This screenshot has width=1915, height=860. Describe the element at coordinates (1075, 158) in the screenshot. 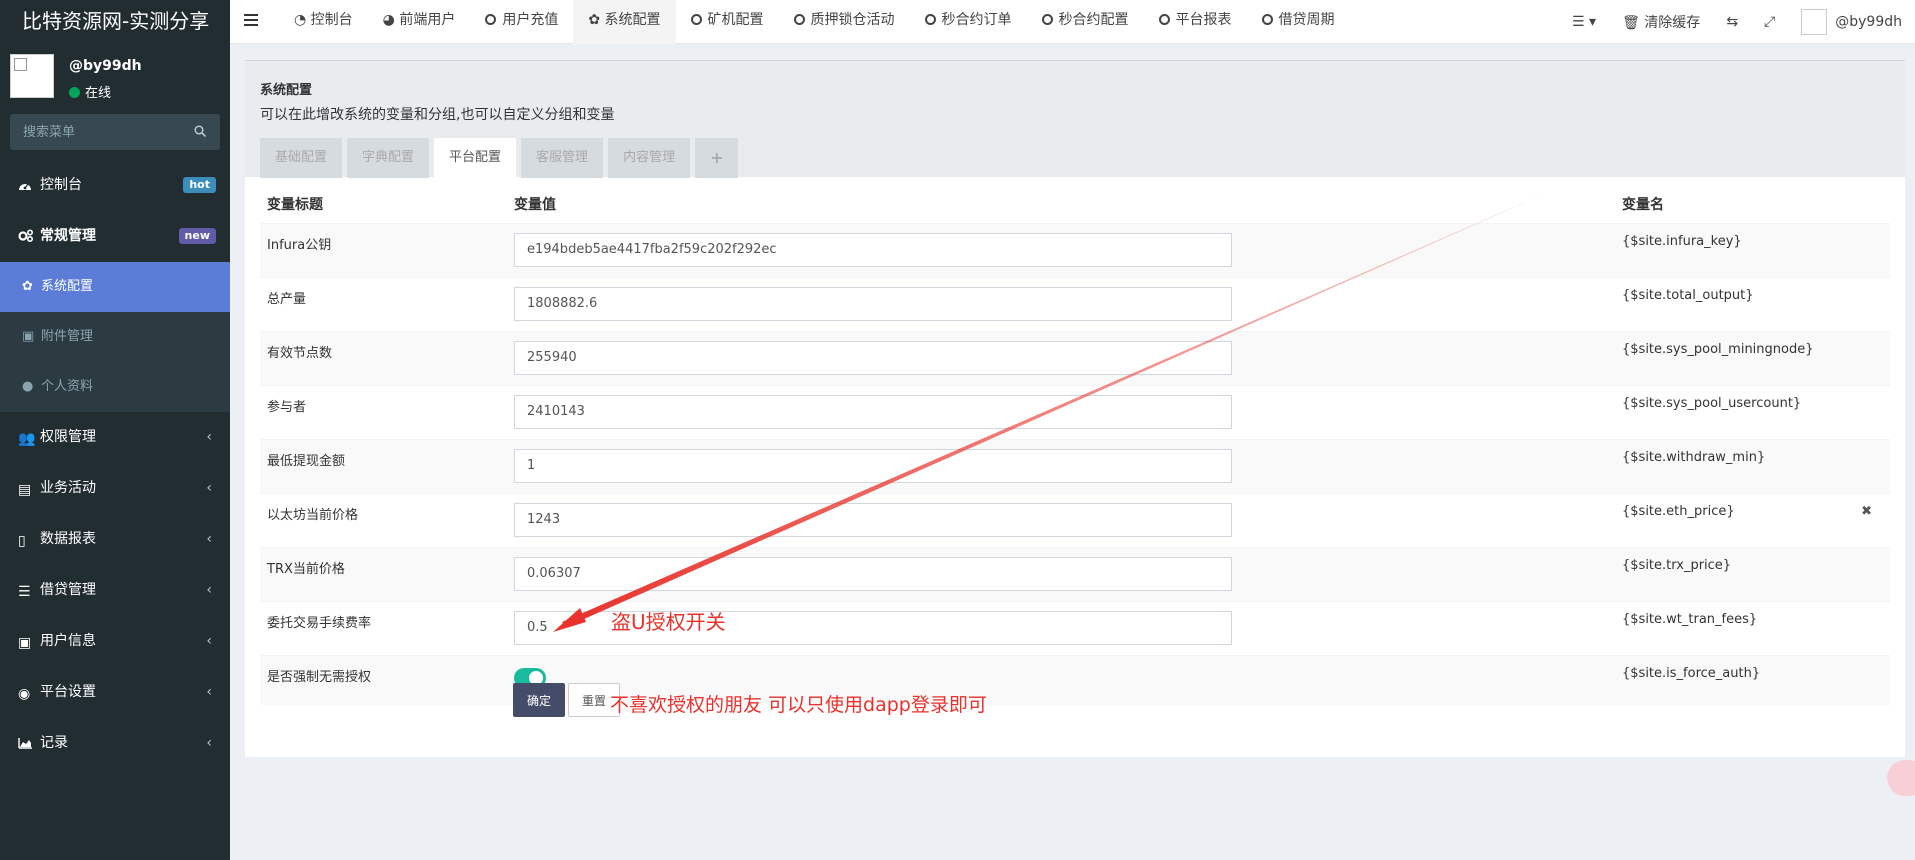

I see `config-tabs: 基础配置 字典配置 平台配置 客服管理 内容管理 +` at that location.